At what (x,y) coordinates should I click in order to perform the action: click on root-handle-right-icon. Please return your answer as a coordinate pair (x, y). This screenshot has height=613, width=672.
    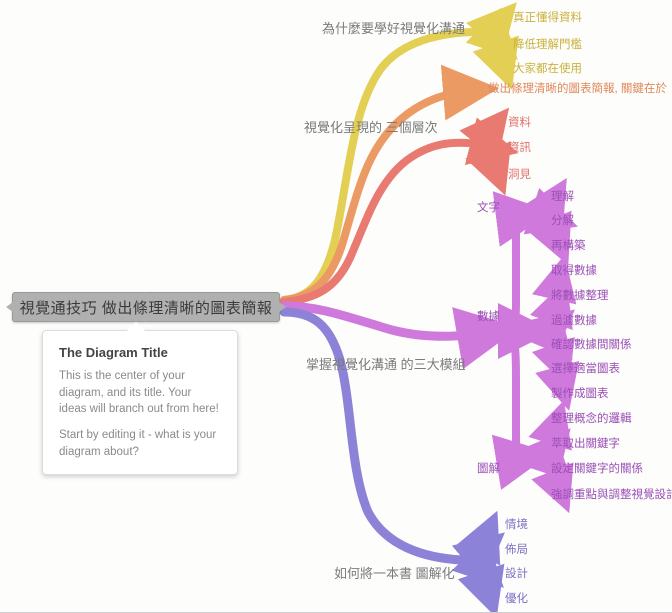
    Looking at the image, I should click on (282, 307).